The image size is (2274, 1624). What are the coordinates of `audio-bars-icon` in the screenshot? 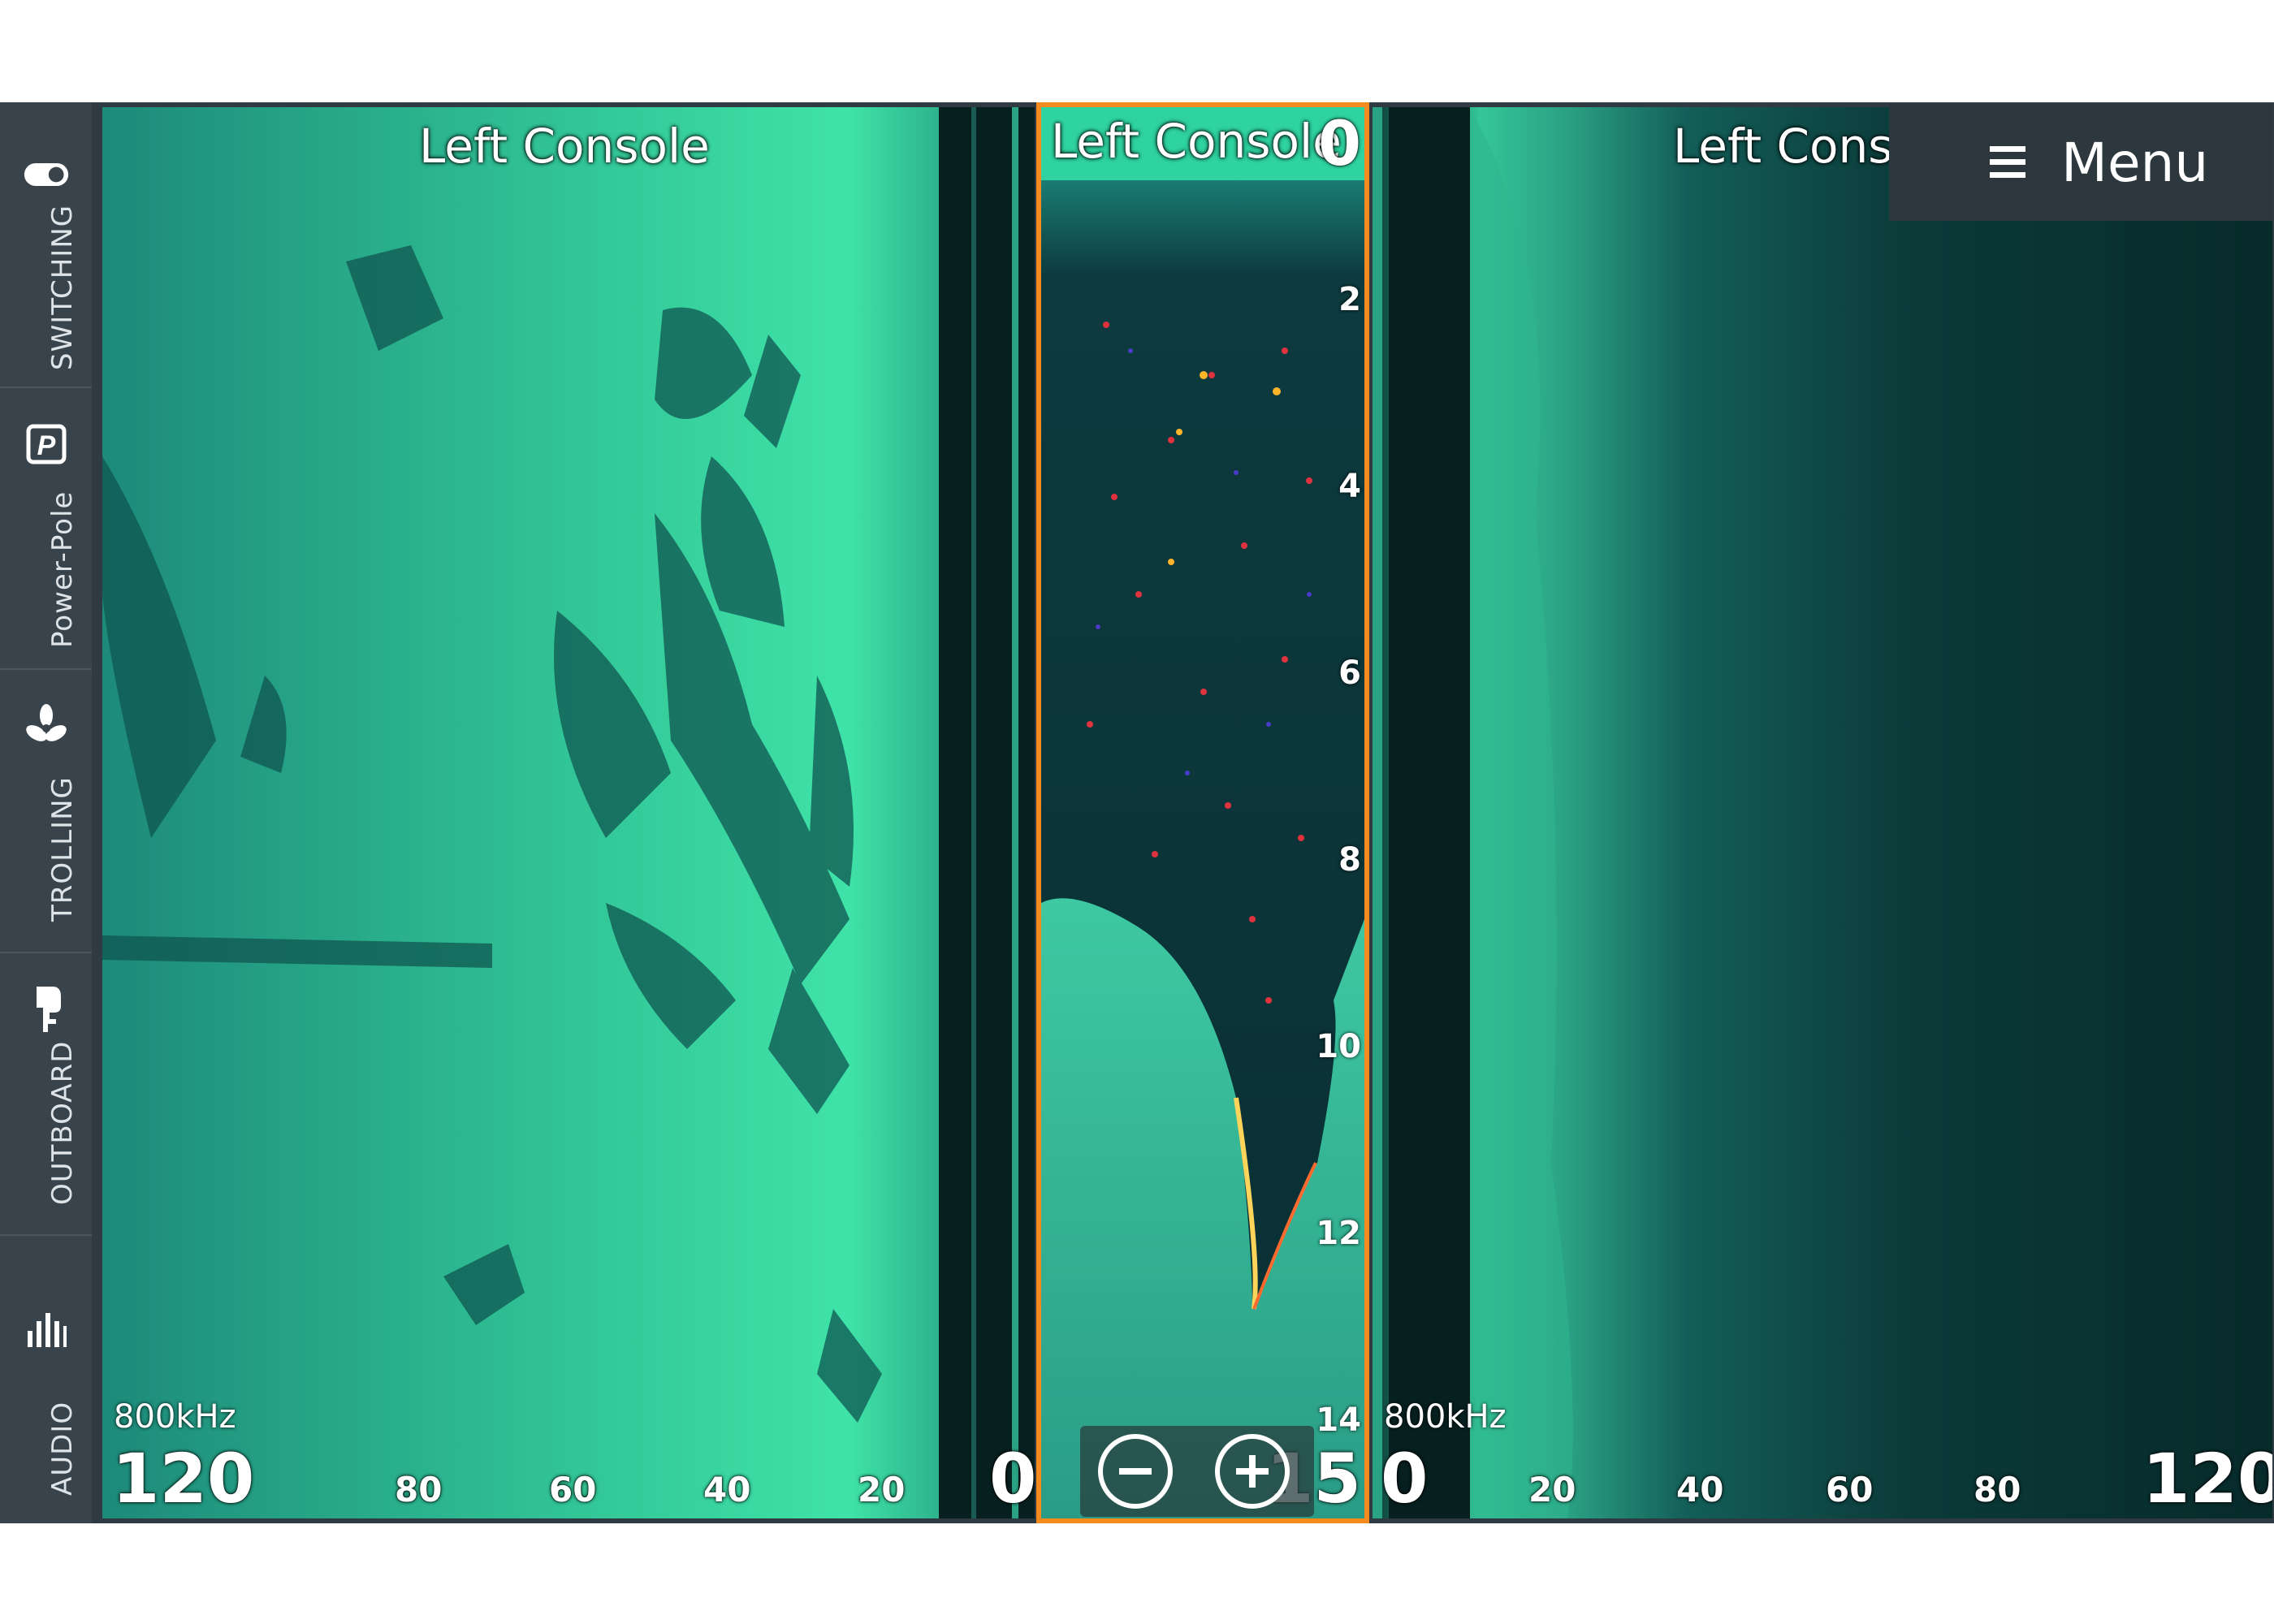 It's located at (46, 1329).